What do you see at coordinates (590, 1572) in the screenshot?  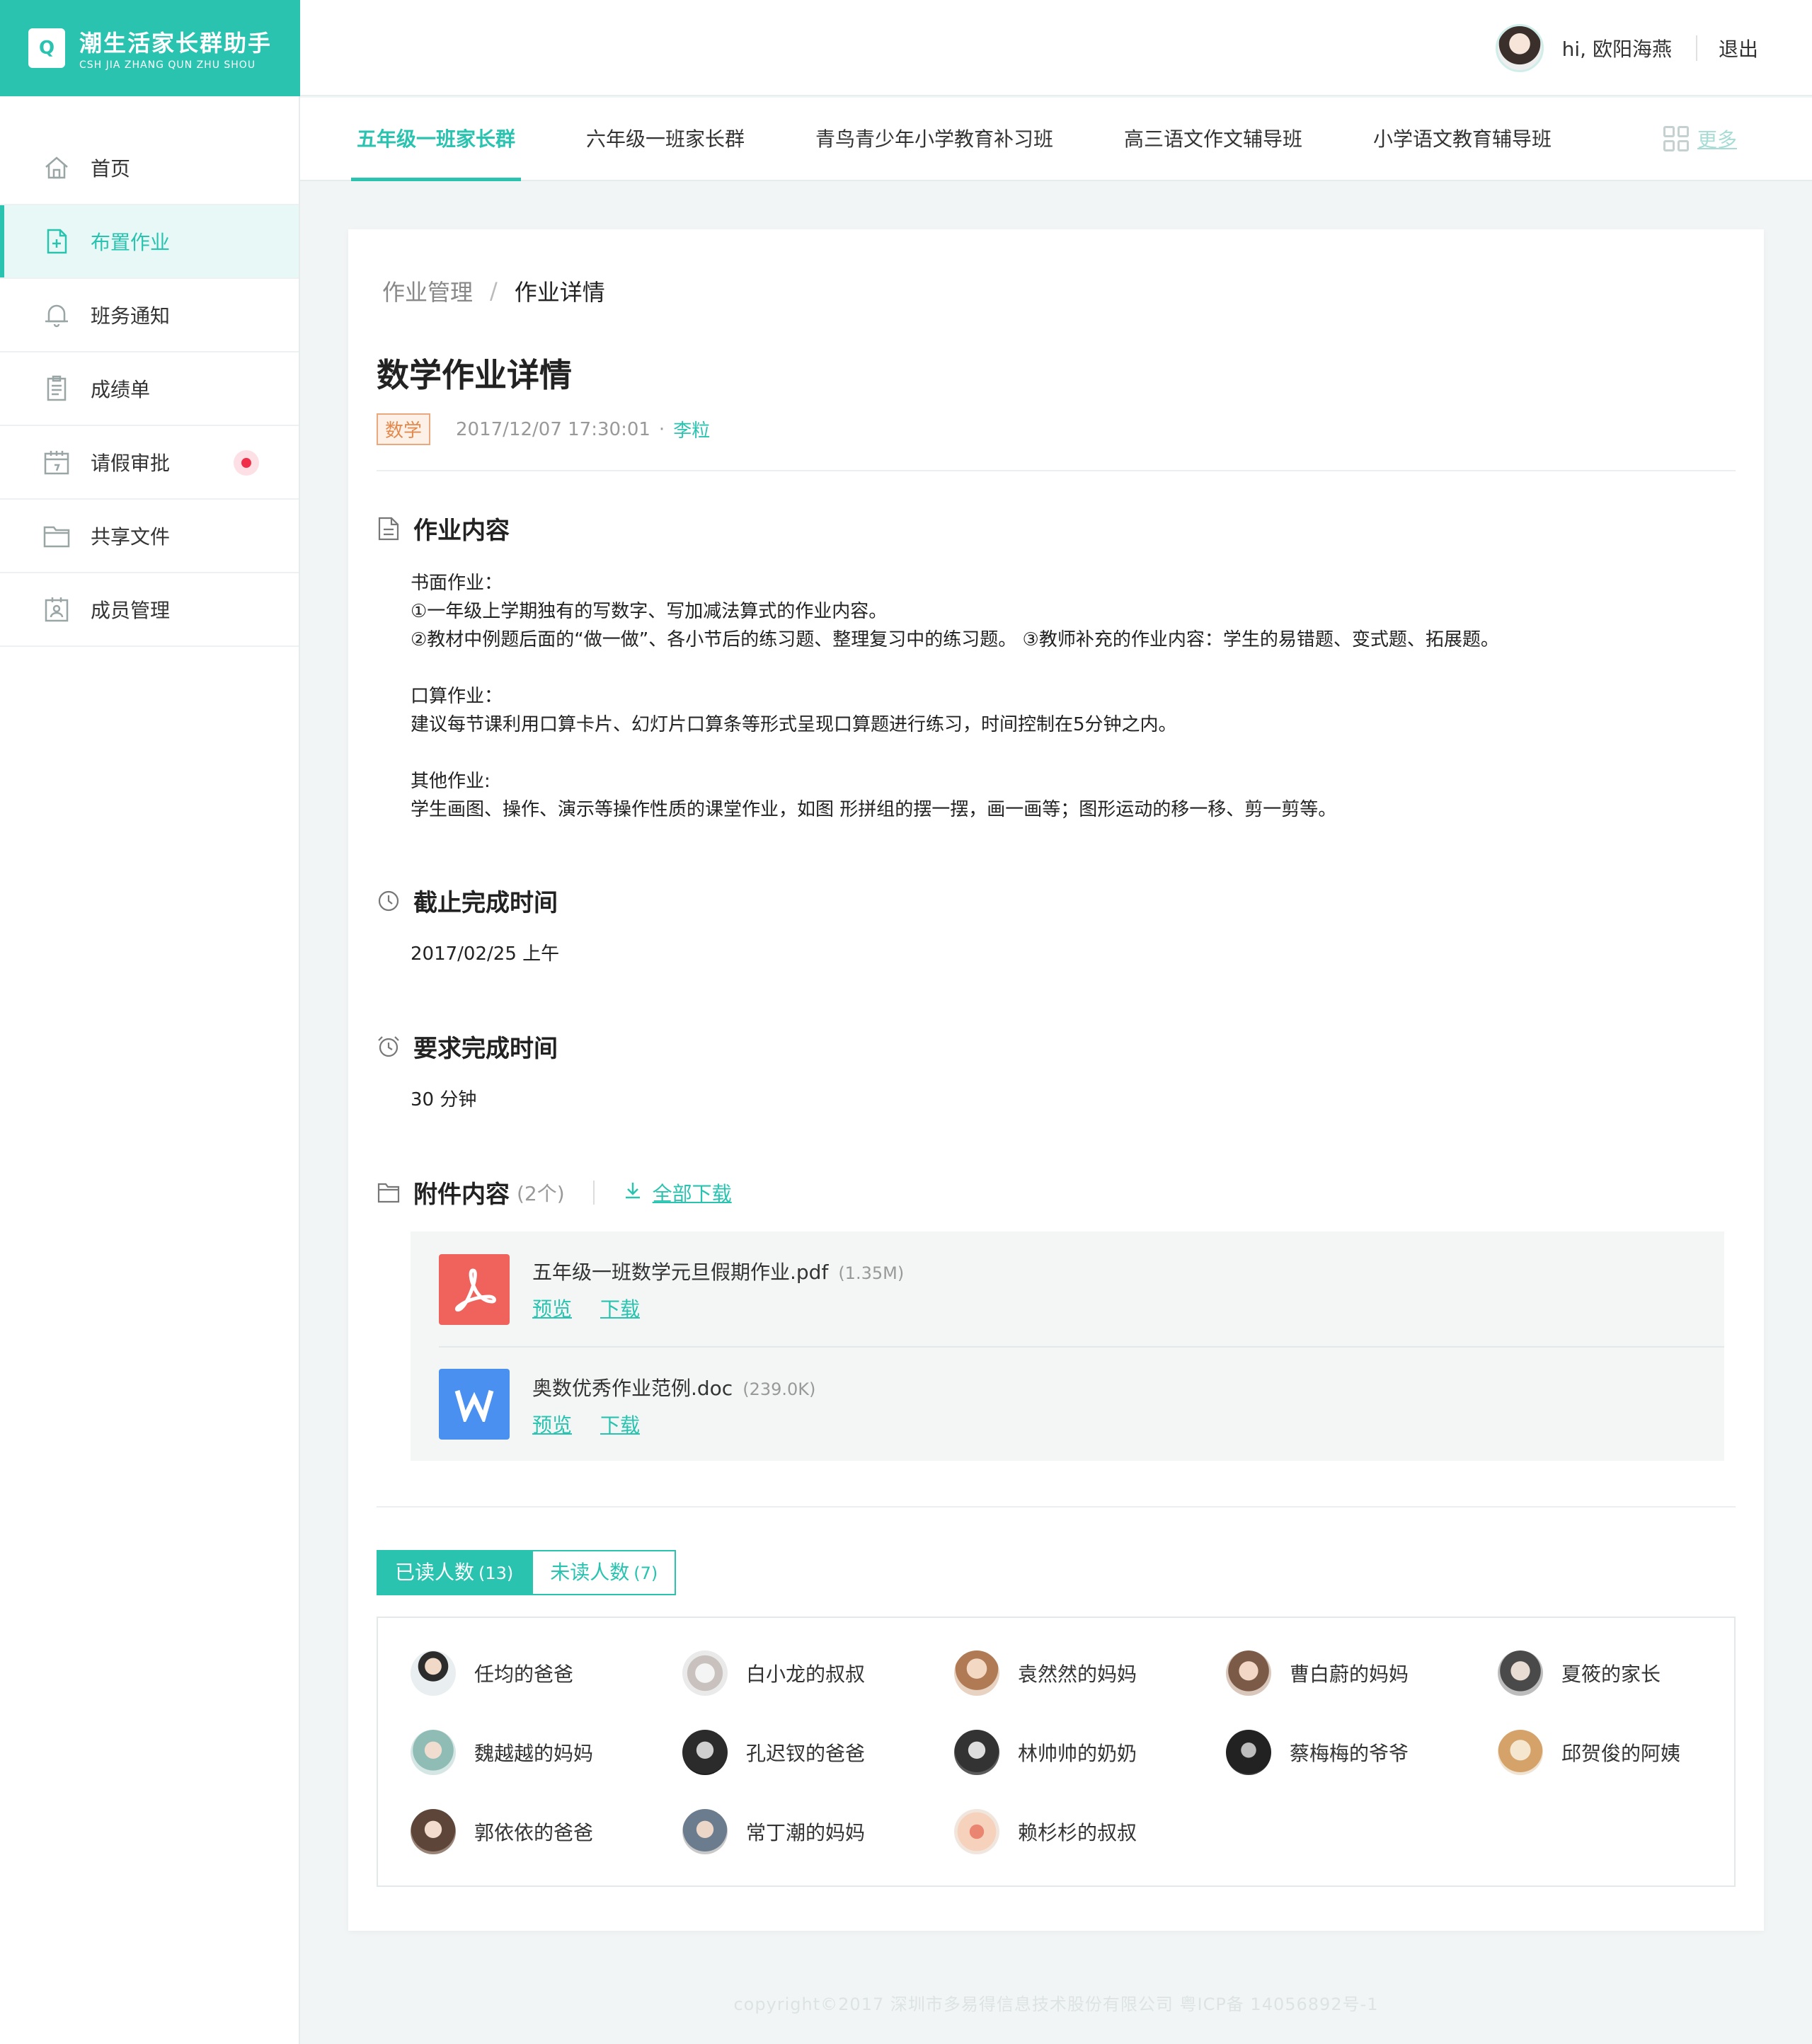 I see `unread-label: 未读人数` at bounding box center [590, 1572].